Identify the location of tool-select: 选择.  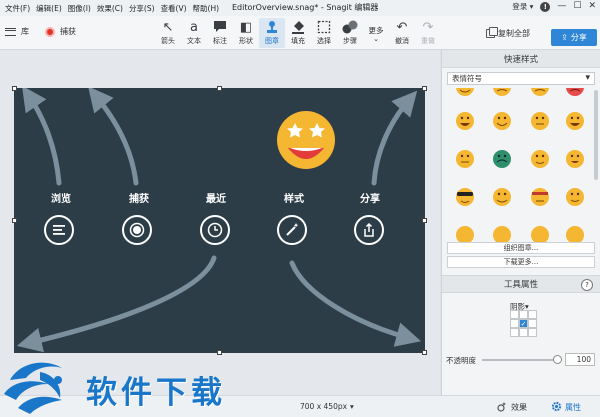
(324, 33).